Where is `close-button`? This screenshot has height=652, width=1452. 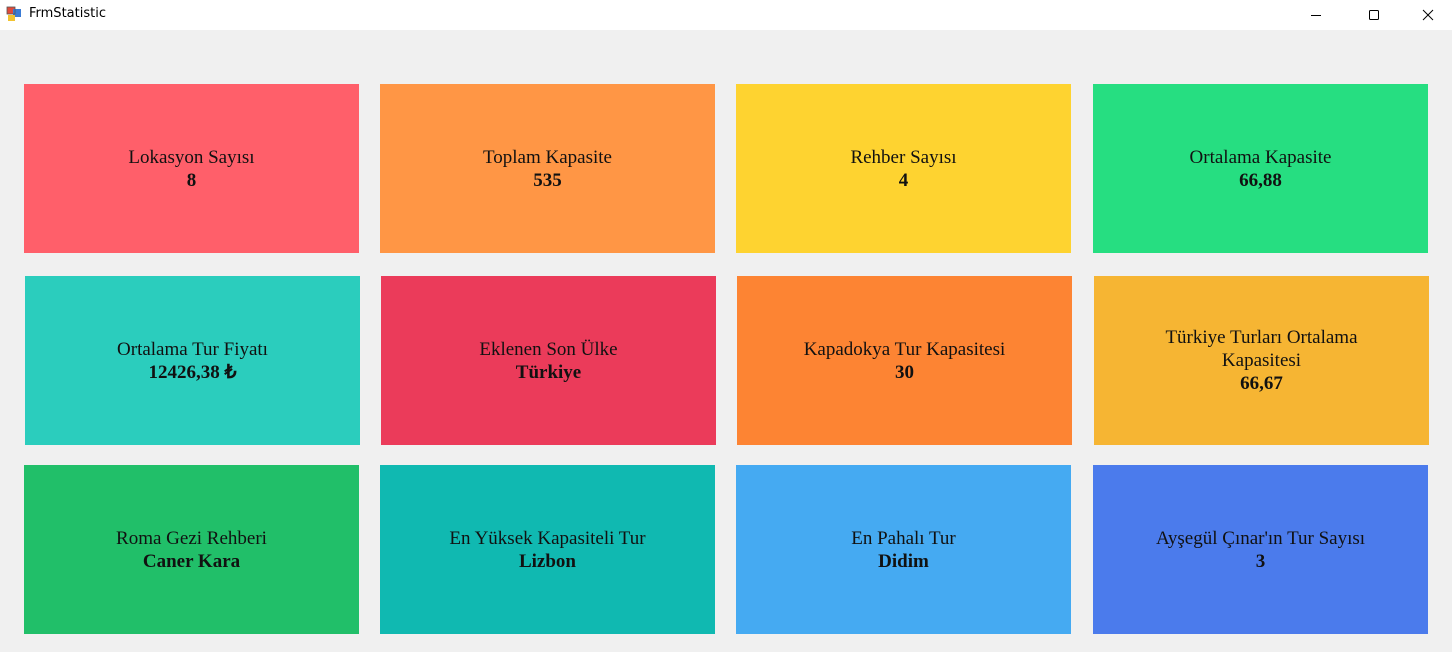 close-button is located at coordinates (1427, 15).